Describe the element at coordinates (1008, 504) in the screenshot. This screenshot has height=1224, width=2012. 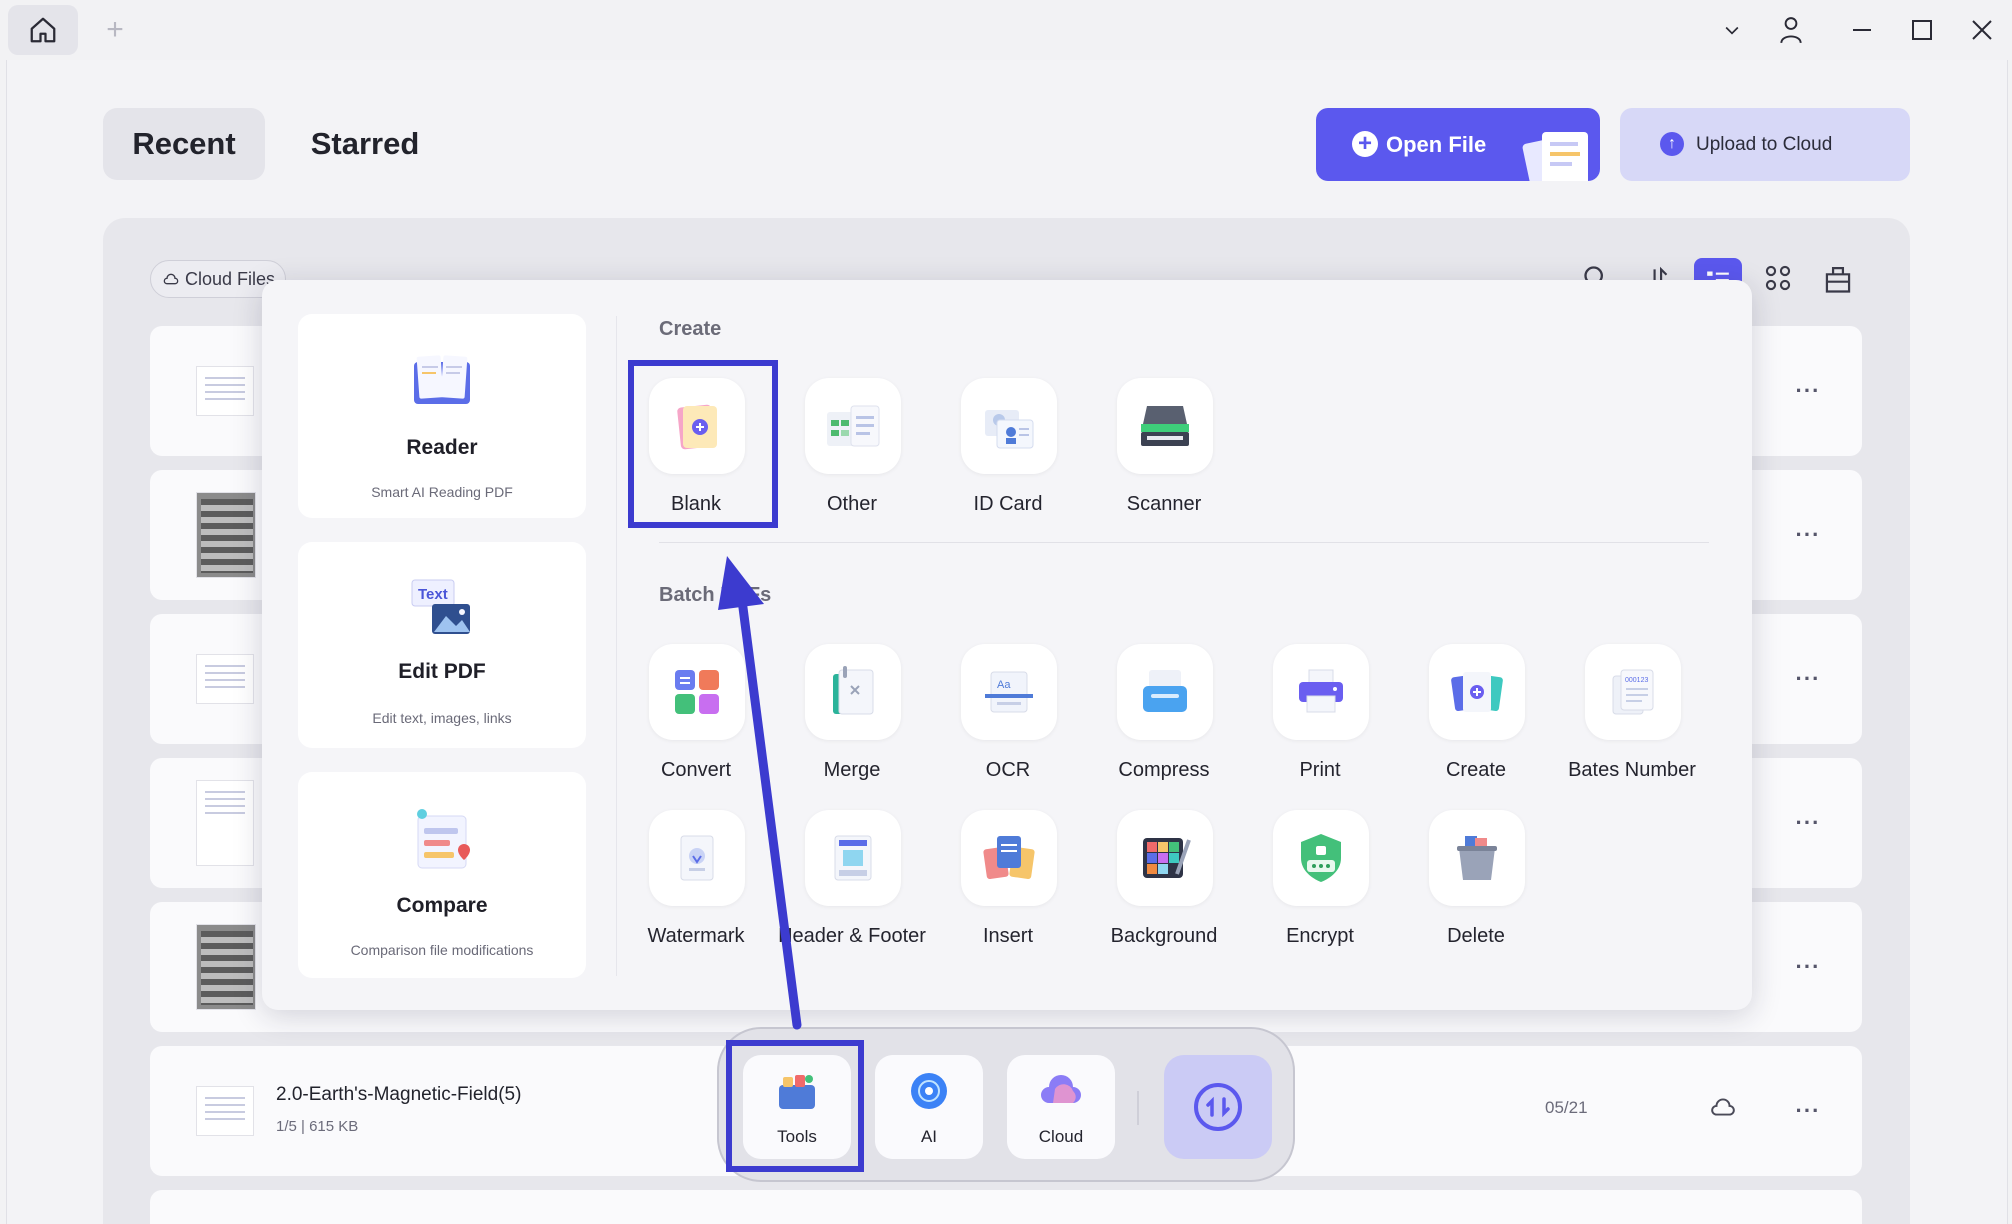
I see `id-card-label: ID Card` at that location.